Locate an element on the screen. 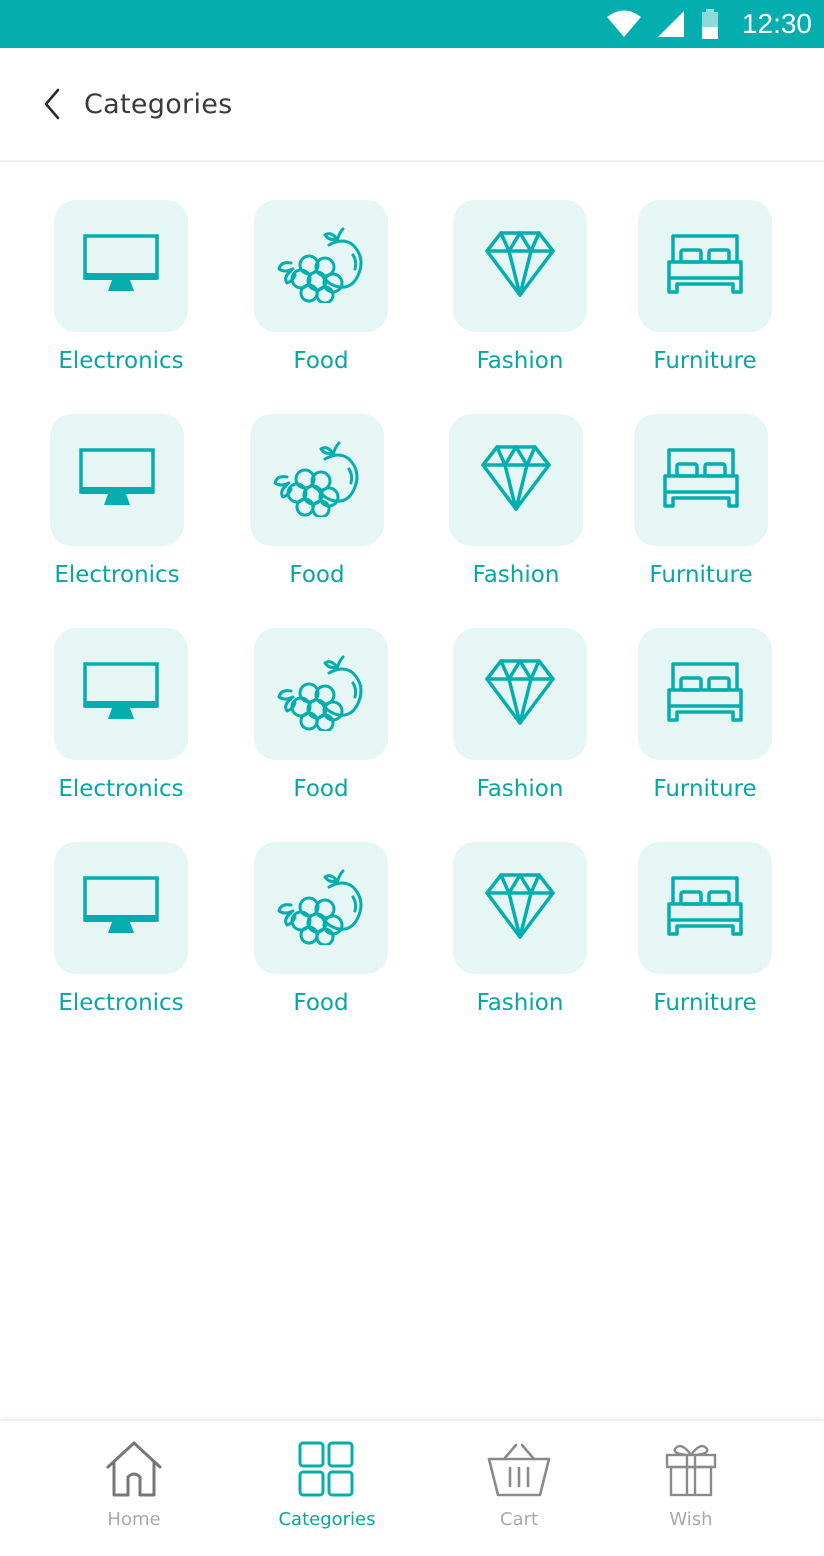  wifi-icon is located at coordinates (623, 23).